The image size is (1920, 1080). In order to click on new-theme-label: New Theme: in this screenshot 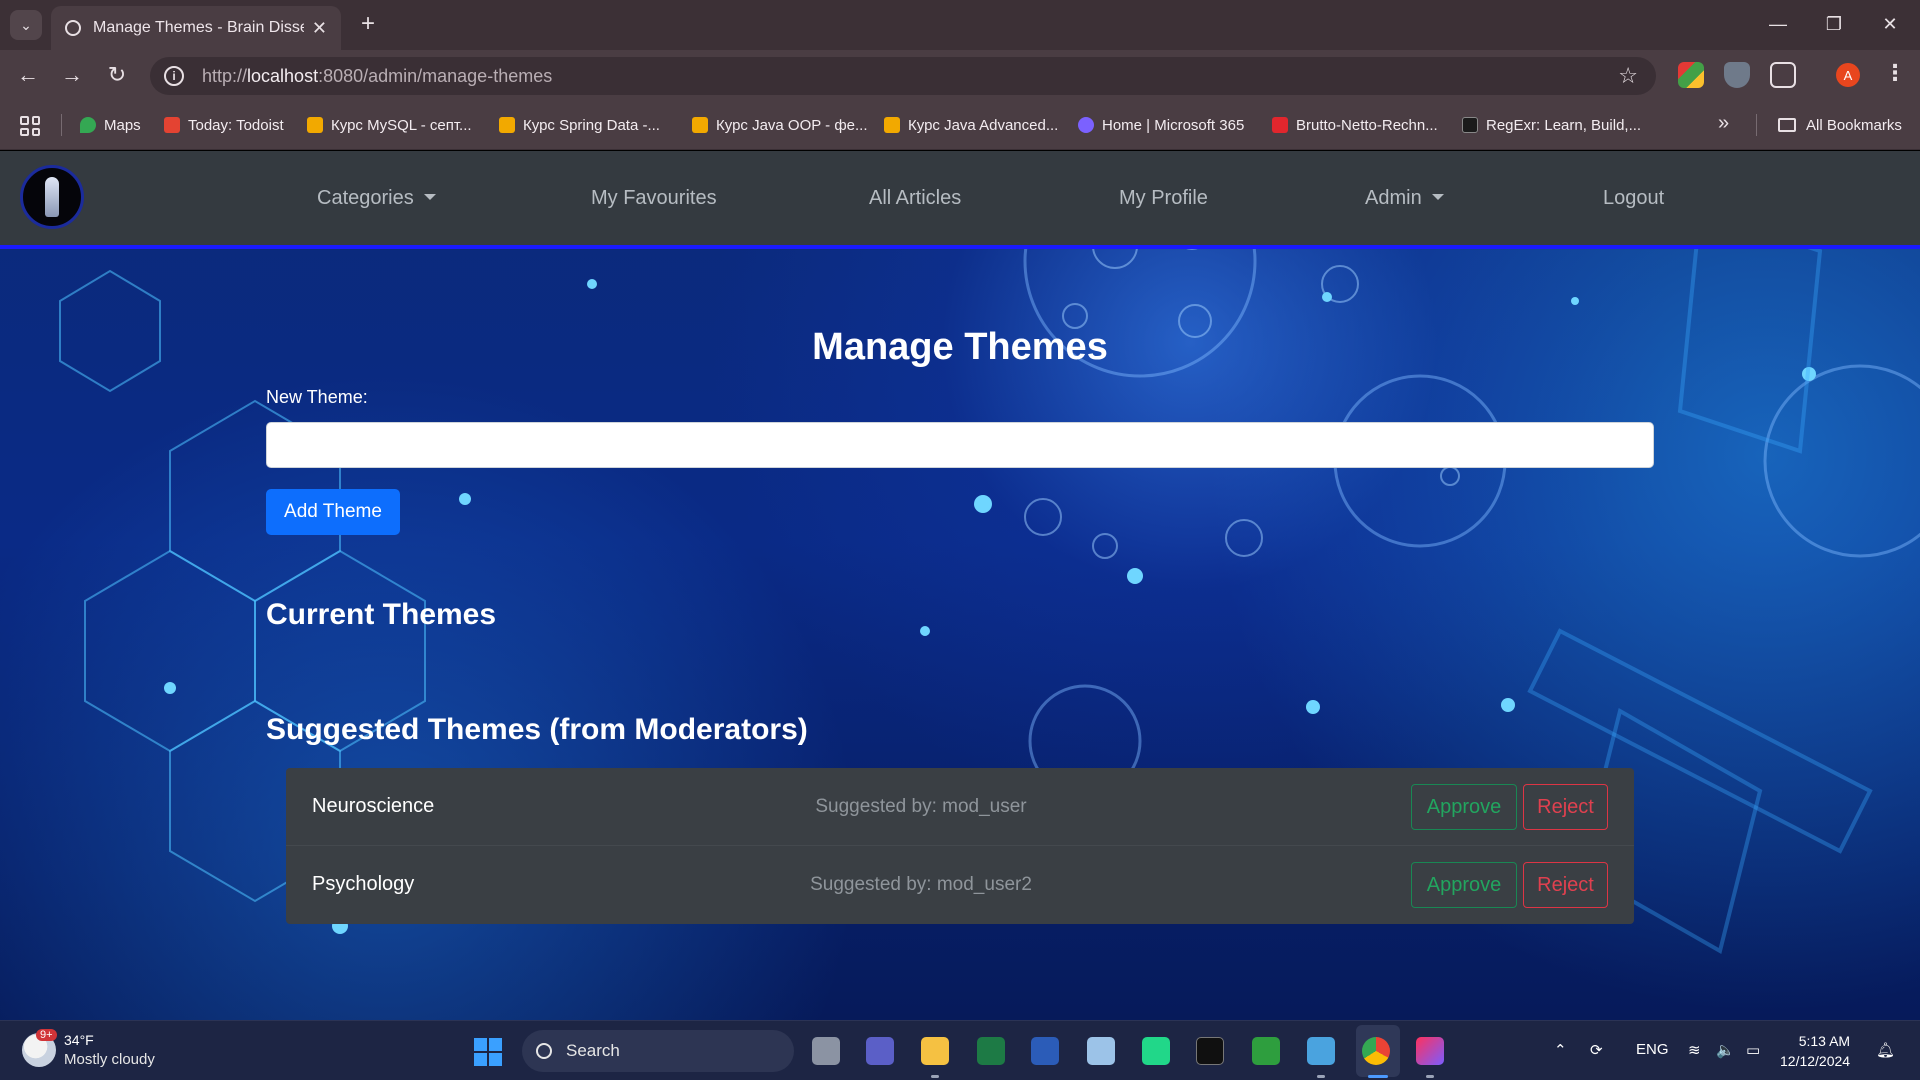, I will do `click(317, 397)`.